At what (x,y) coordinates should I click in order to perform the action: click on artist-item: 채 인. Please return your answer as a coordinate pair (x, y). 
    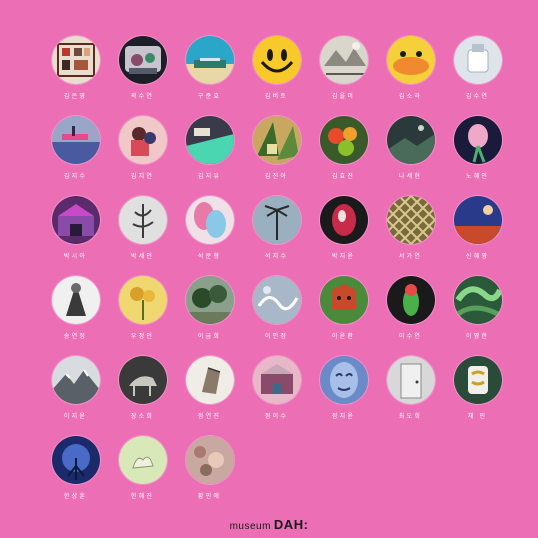
    Looking at the image, I should click on (477, 396).